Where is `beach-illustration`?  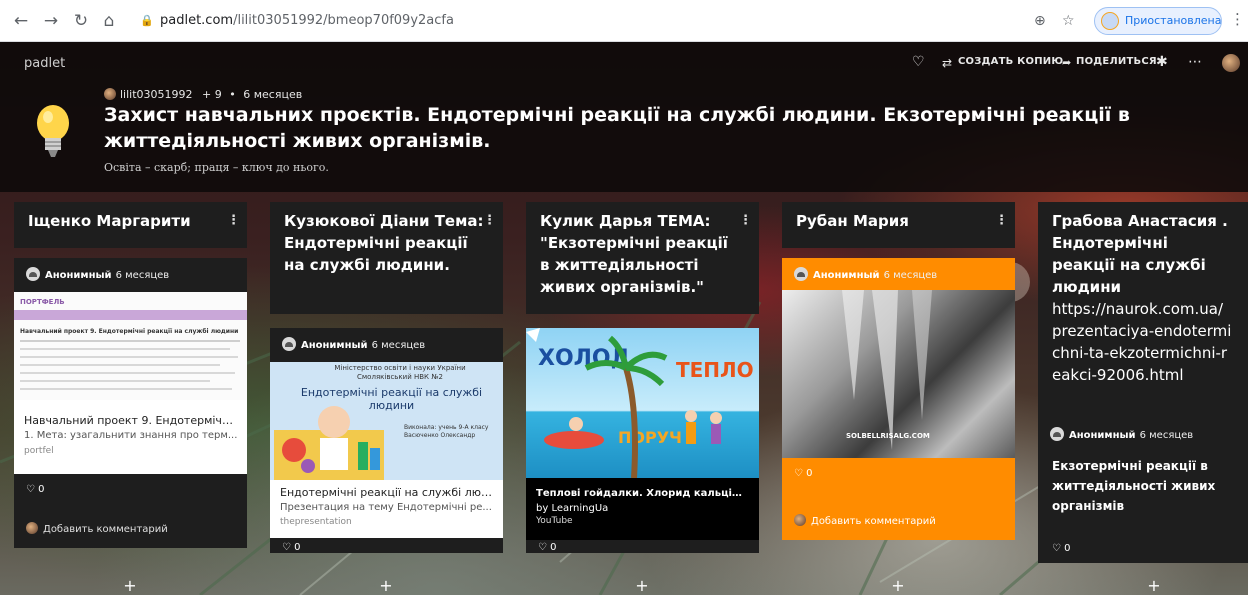
beach-illustration is located at coordinates (624, 403).